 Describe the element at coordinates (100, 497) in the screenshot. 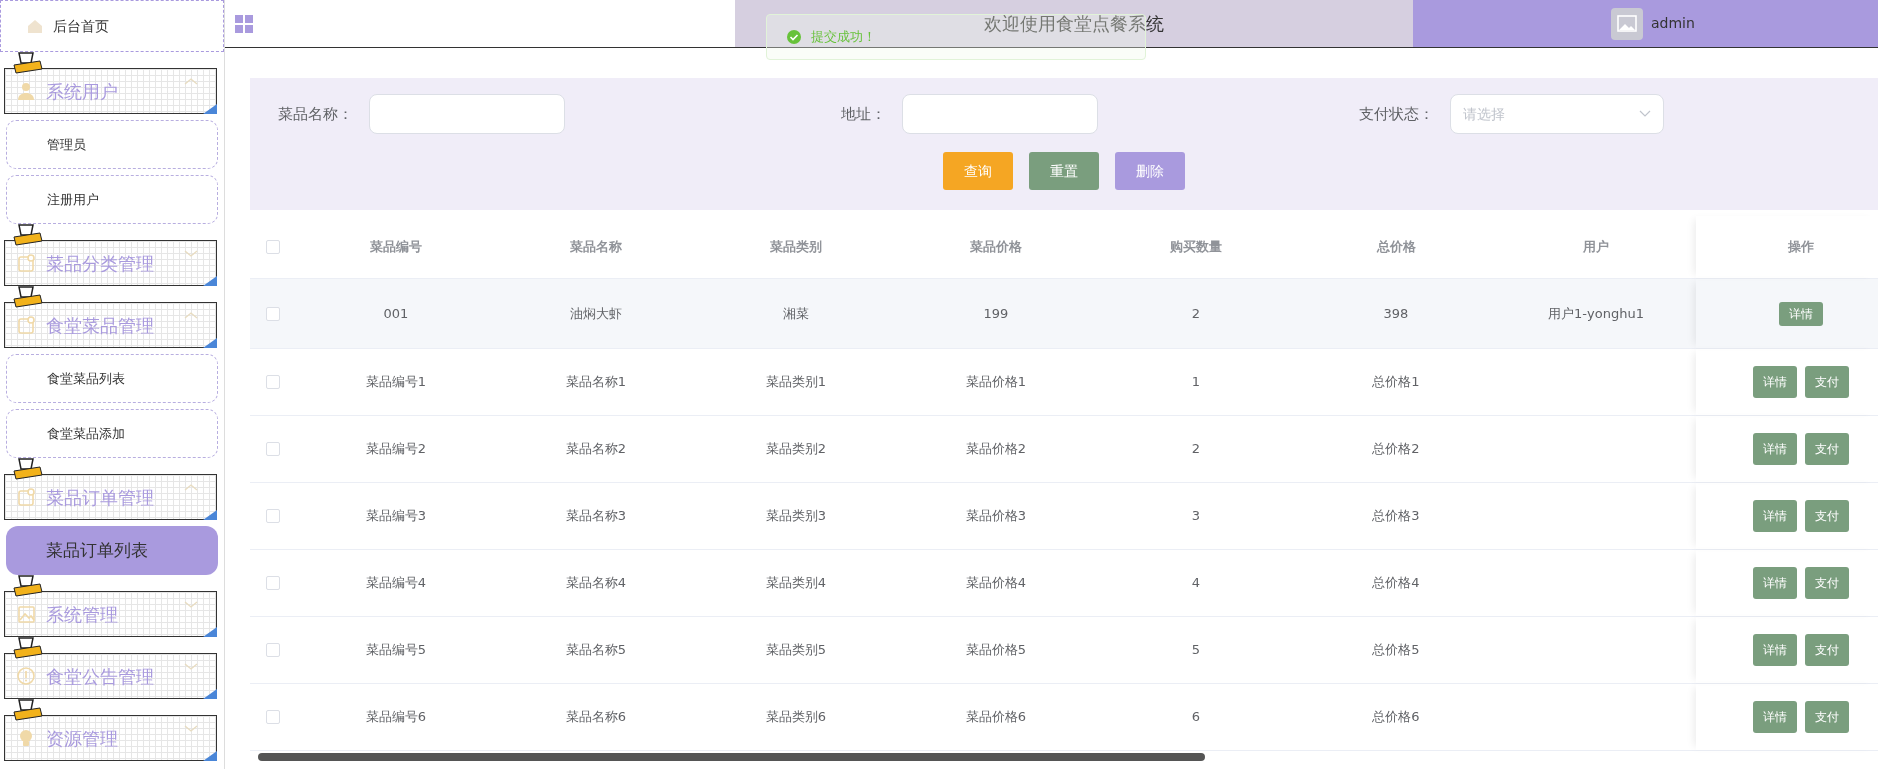

I see `menu-group-label: 菜品订单管理` at that location.